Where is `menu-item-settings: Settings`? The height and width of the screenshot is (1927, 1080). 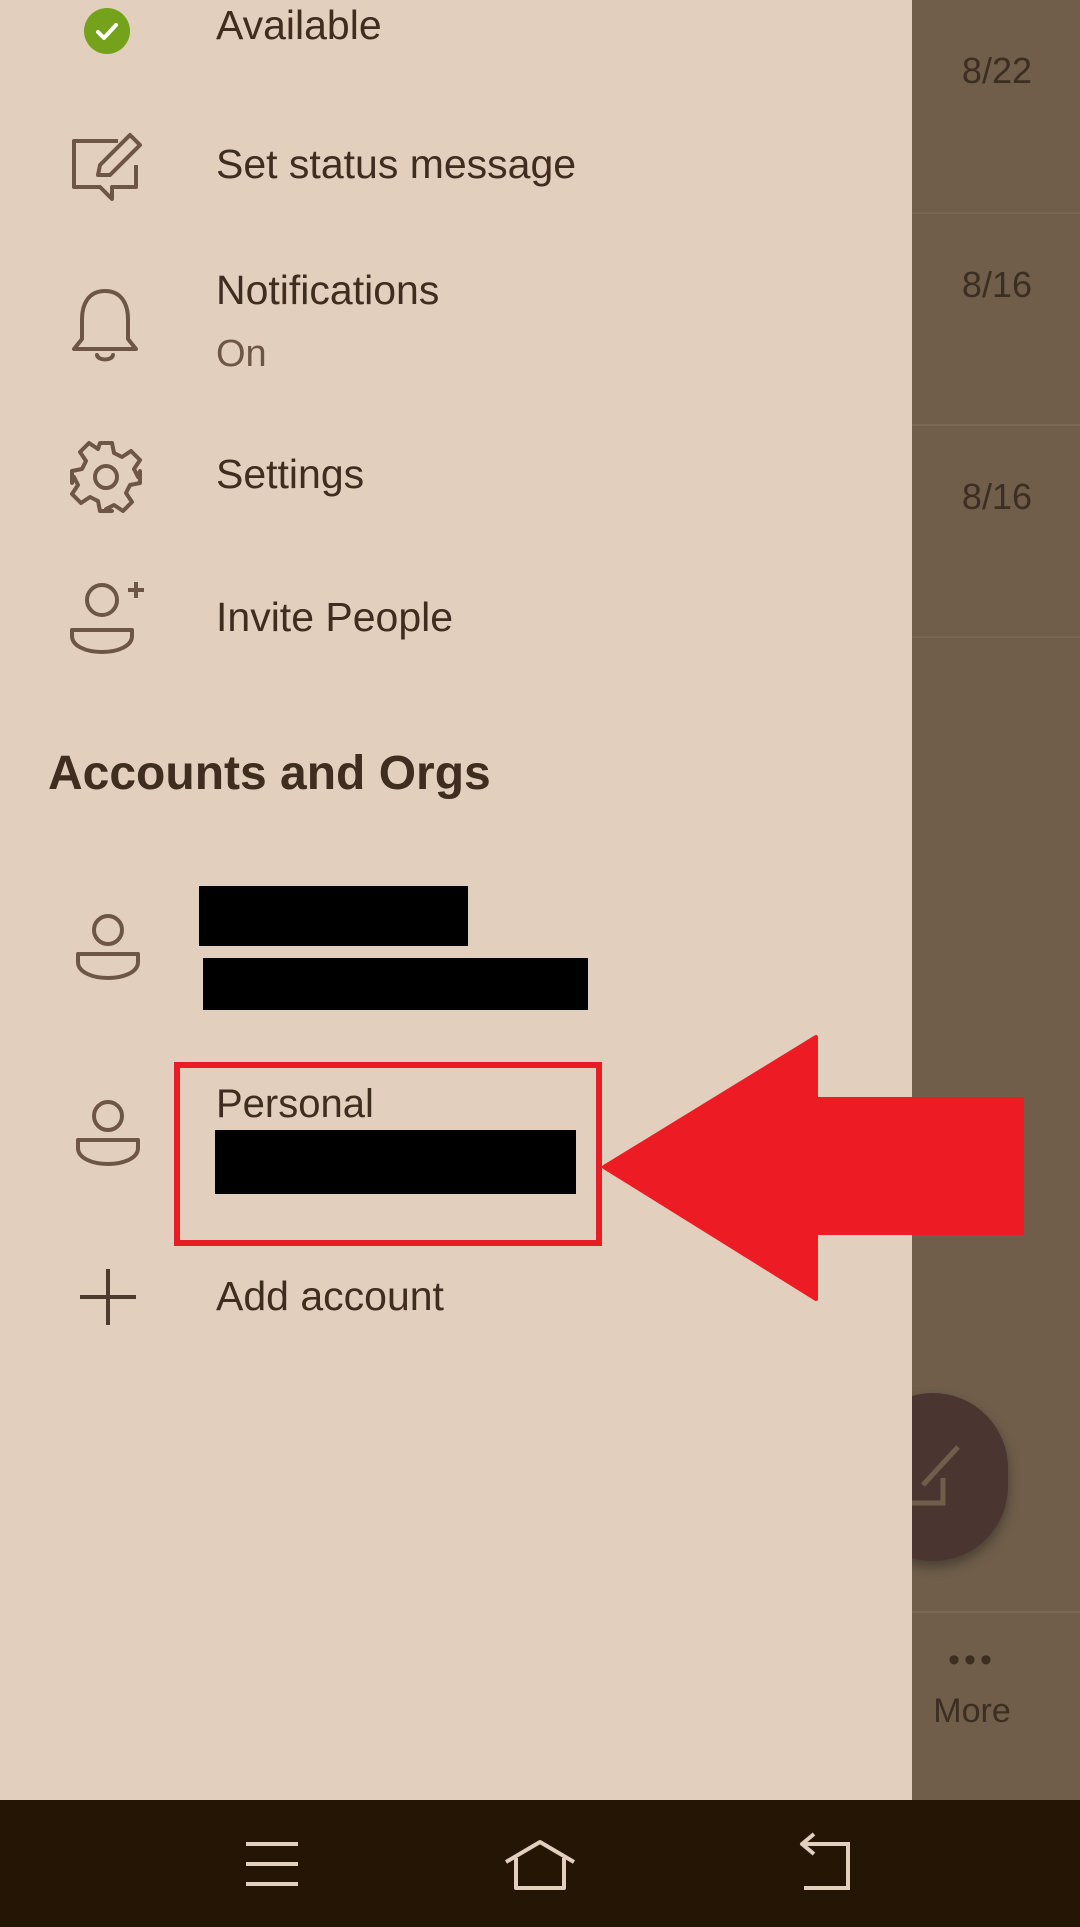
menu-item-settings: Settings is located at coordinates (456, 480).